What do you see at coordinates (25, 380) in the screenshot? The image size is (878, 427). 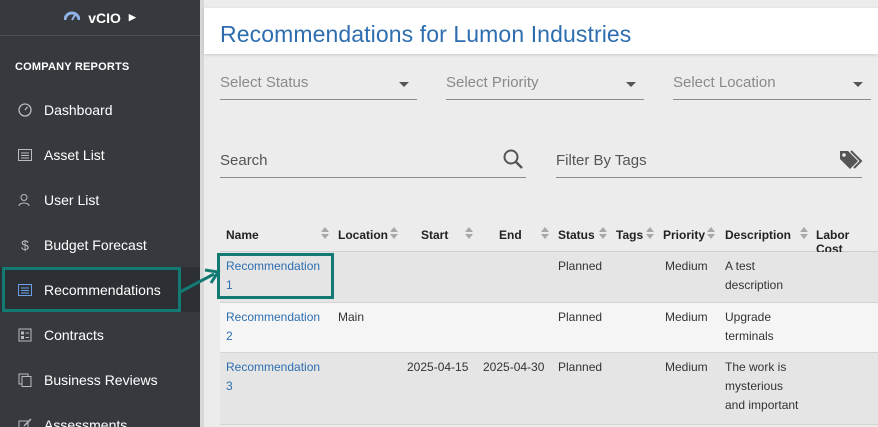 I see `copy-icon` at bounding box center [25, 380].